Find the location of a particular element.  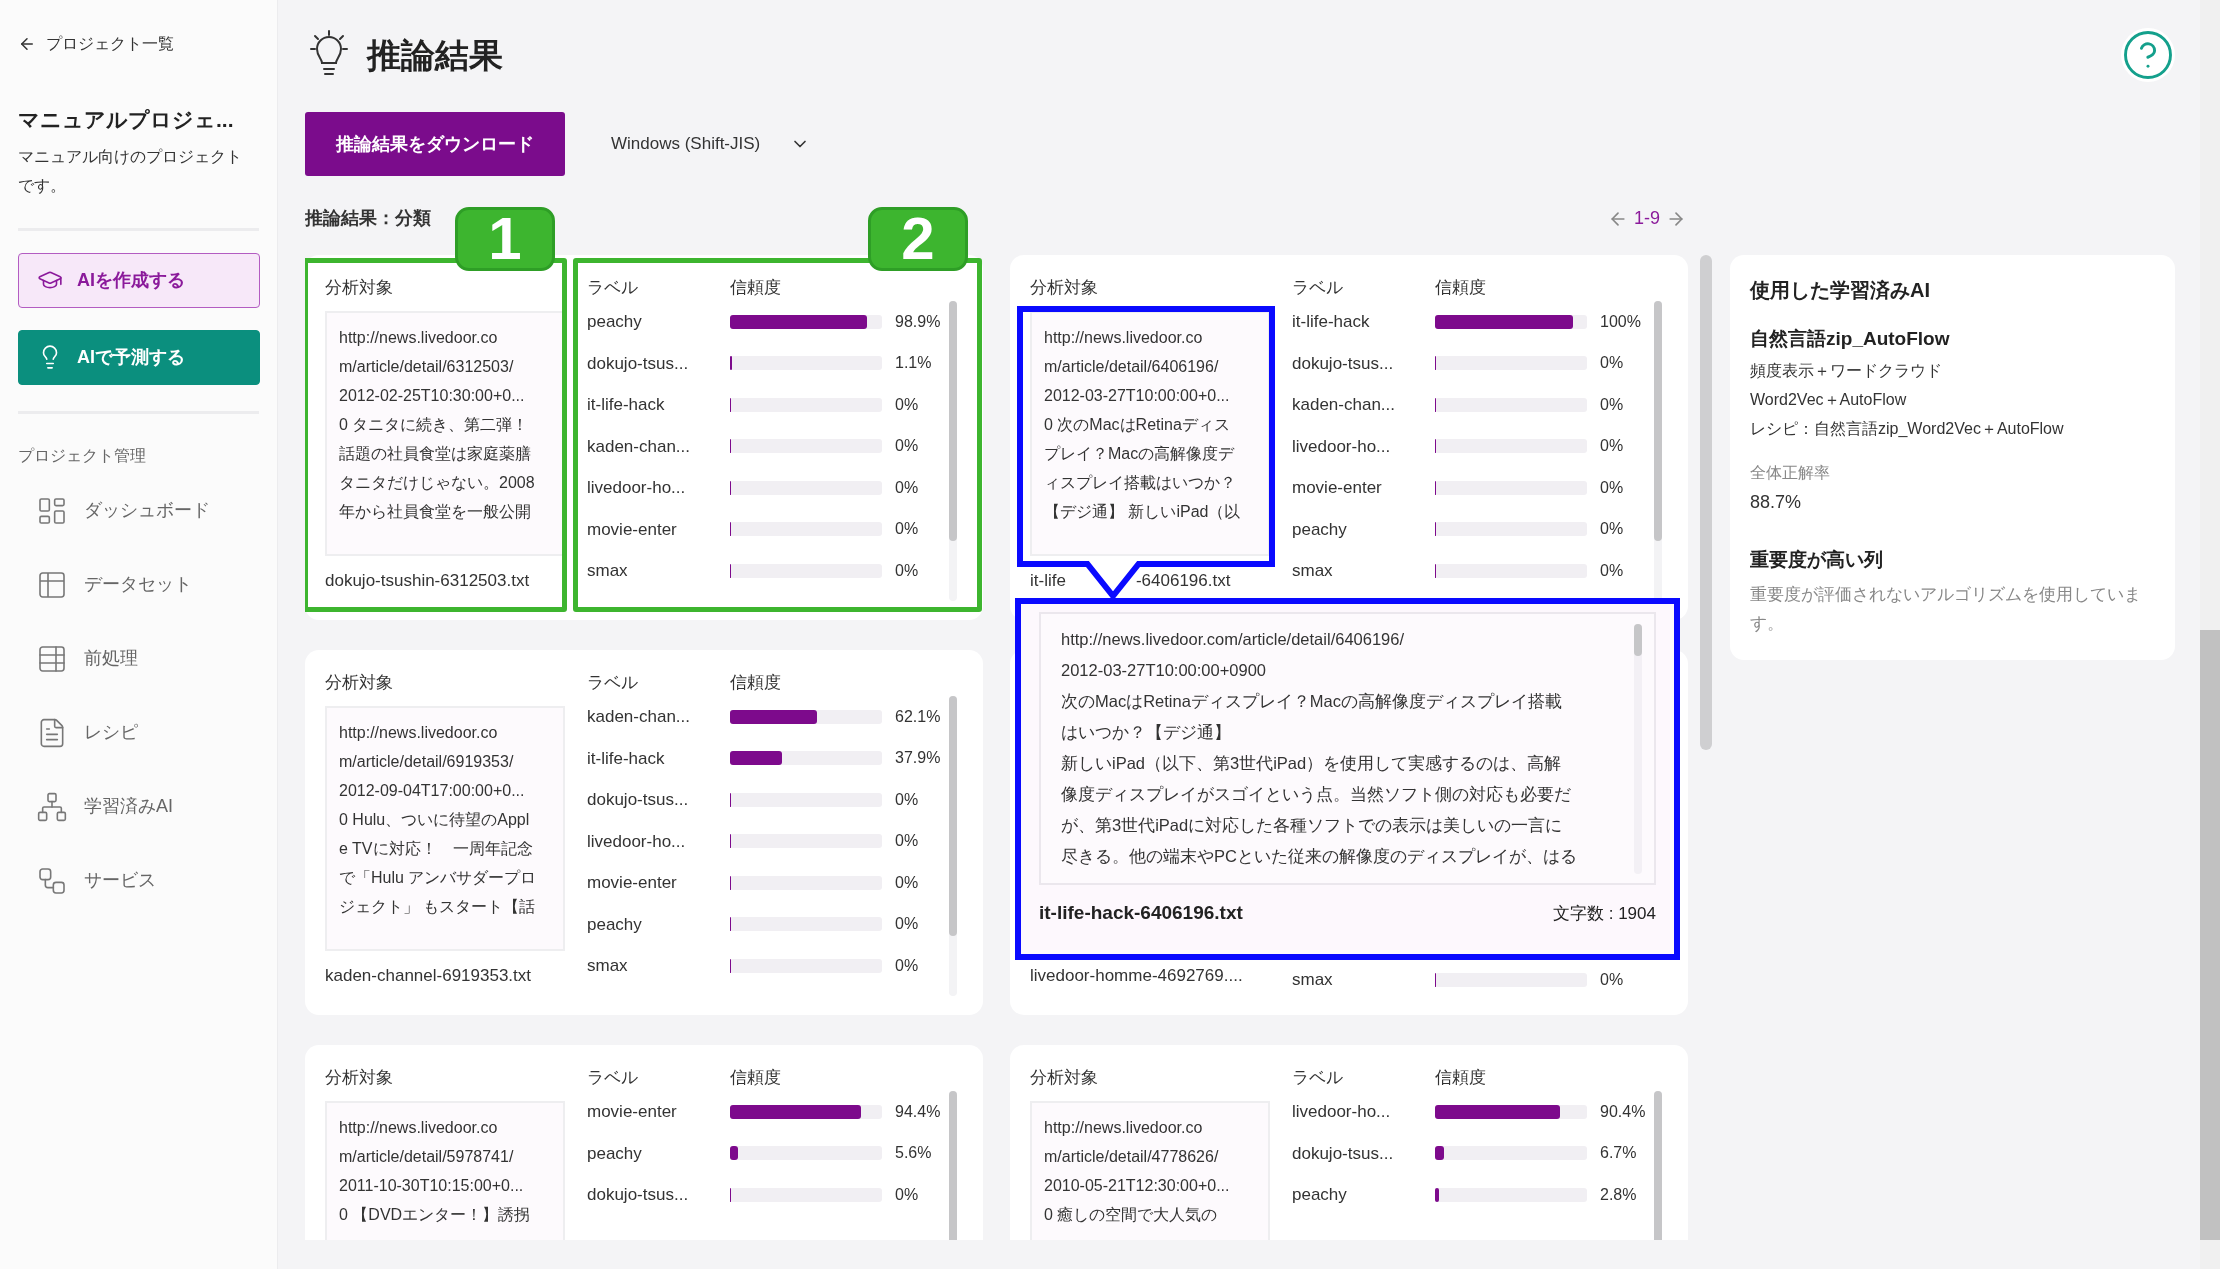

confidence-value: 62.1% is located at coordinates (918, 716).